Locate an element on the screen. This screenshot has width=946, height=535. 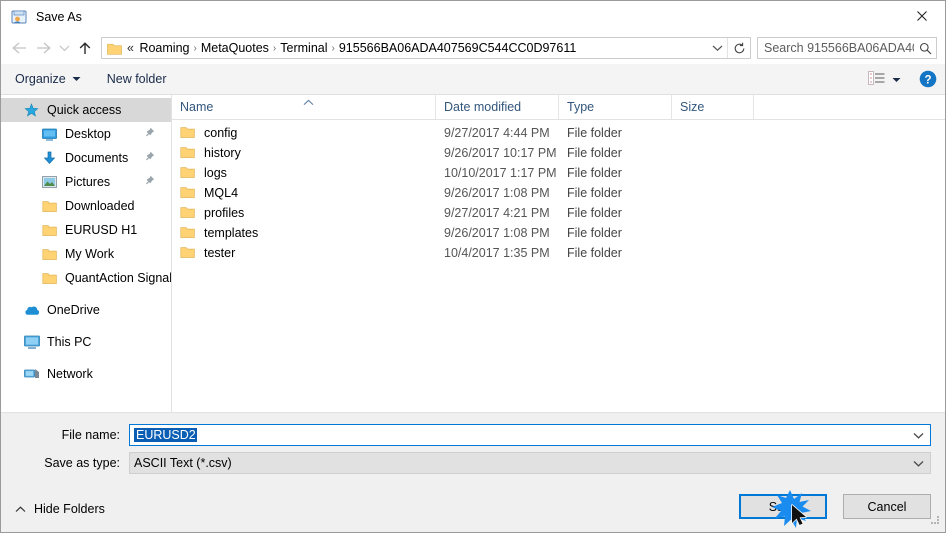
breadcrumb-item-terminal: Terminal is located at coordinates (303, 48).